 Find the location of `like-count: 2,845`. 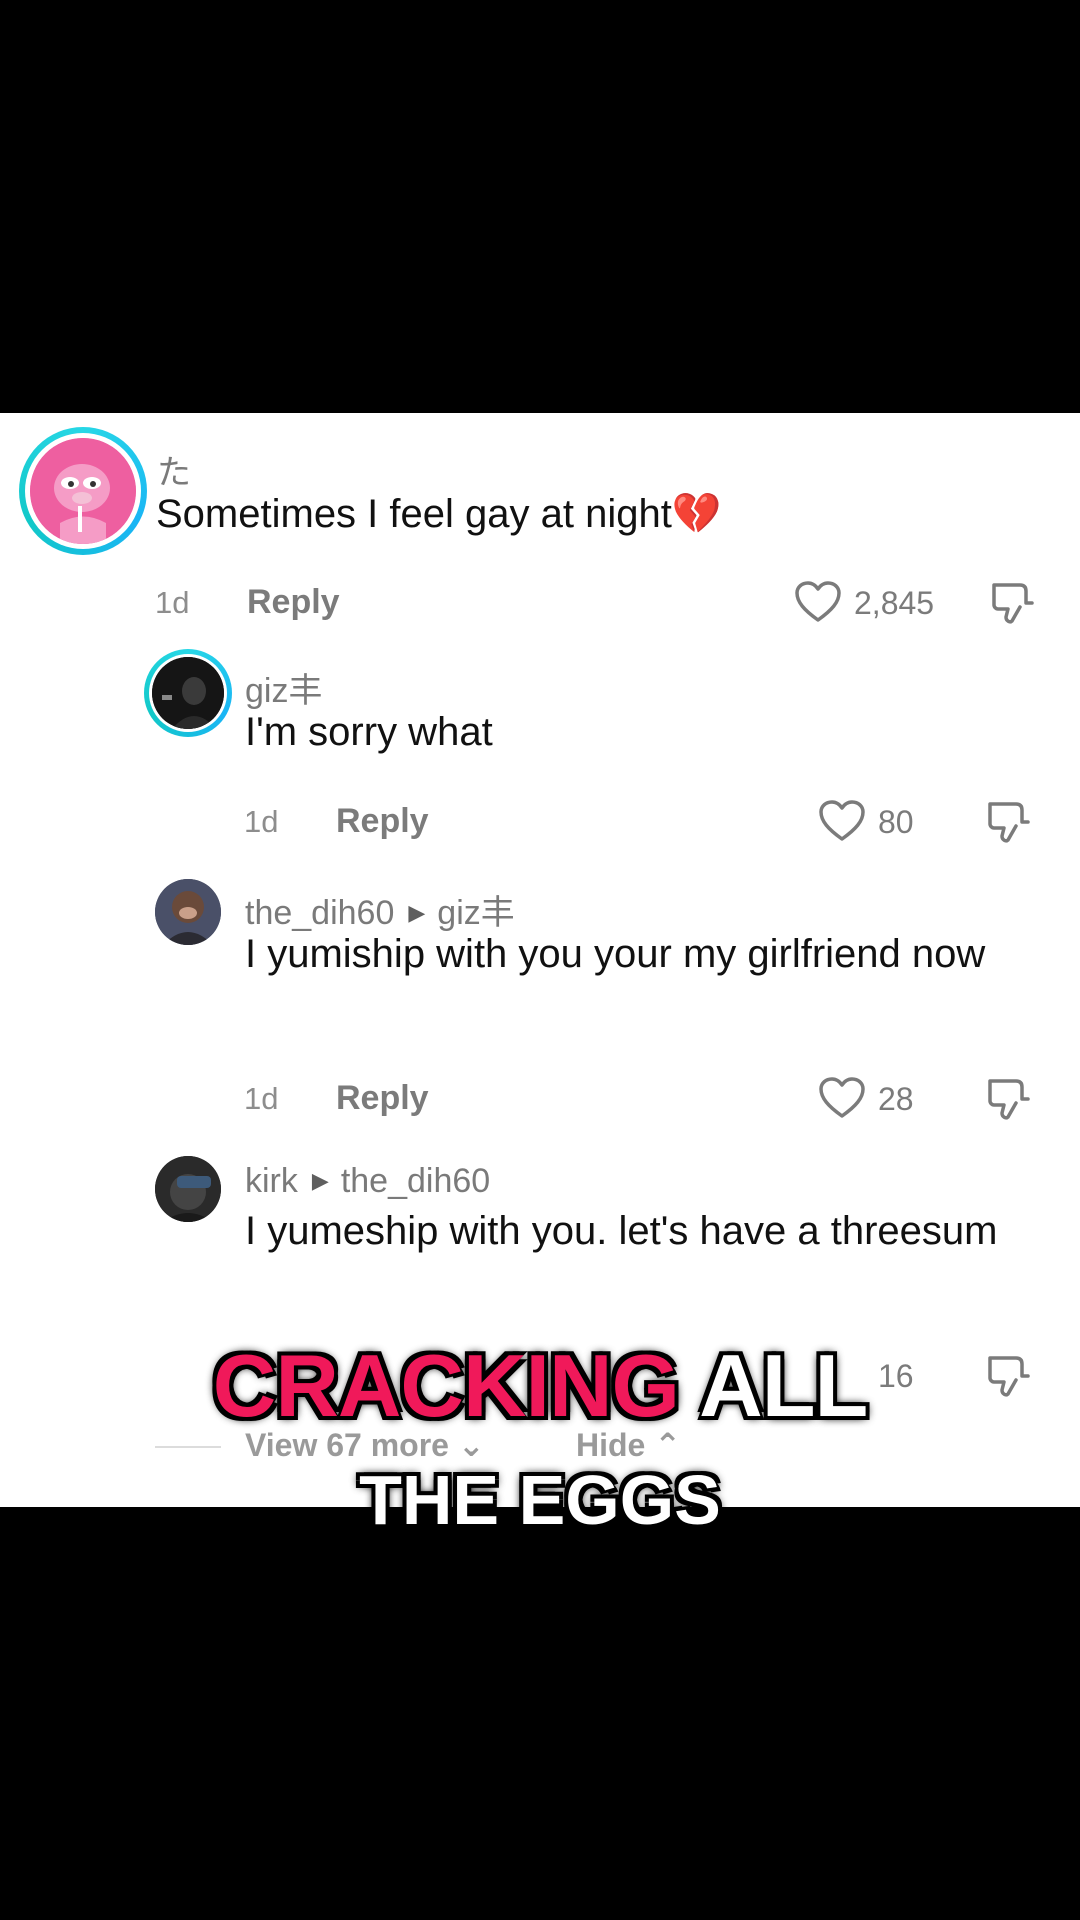

like-count: 2,845 is located at coordinates (894, 603).